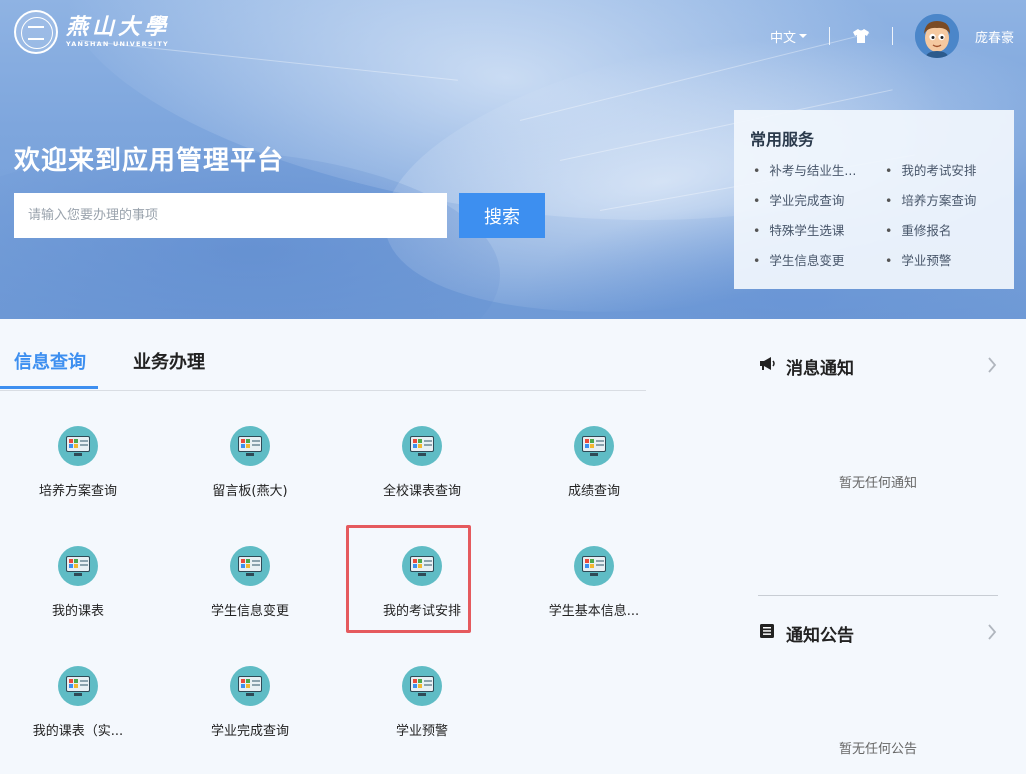 The height and width of the screenshot is (774, 1026). What do you see at coordinates (936, 36) in the screenshot?
I see `avatar` at bounding box center [936, 36].